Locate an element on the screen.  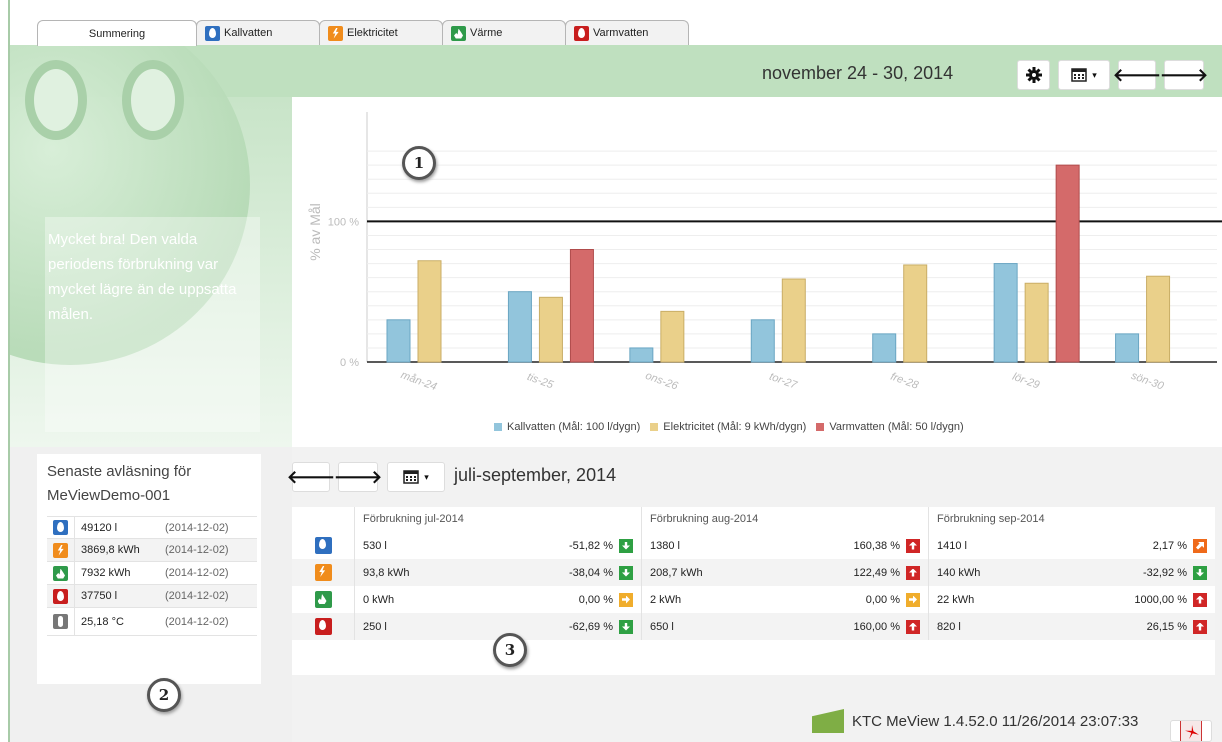
settings-button is located at coordinates (1033, 75).